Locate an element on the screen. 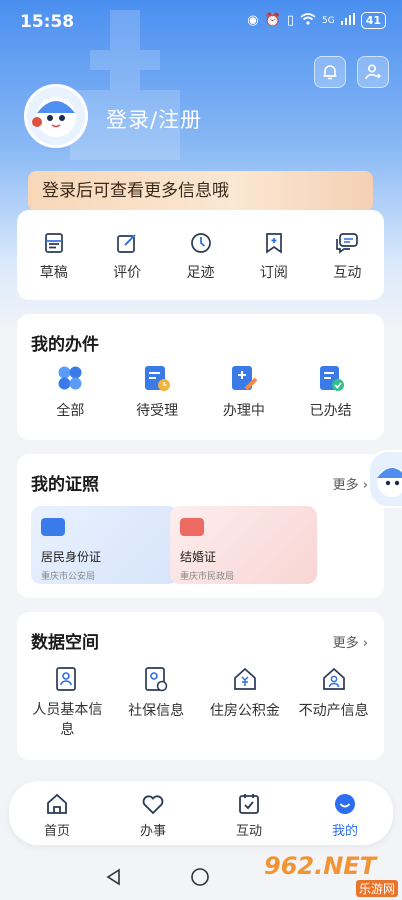 The width and height of the screenshot is (402, 900). status-time: 15:58 is located at coordinates (47, 22).